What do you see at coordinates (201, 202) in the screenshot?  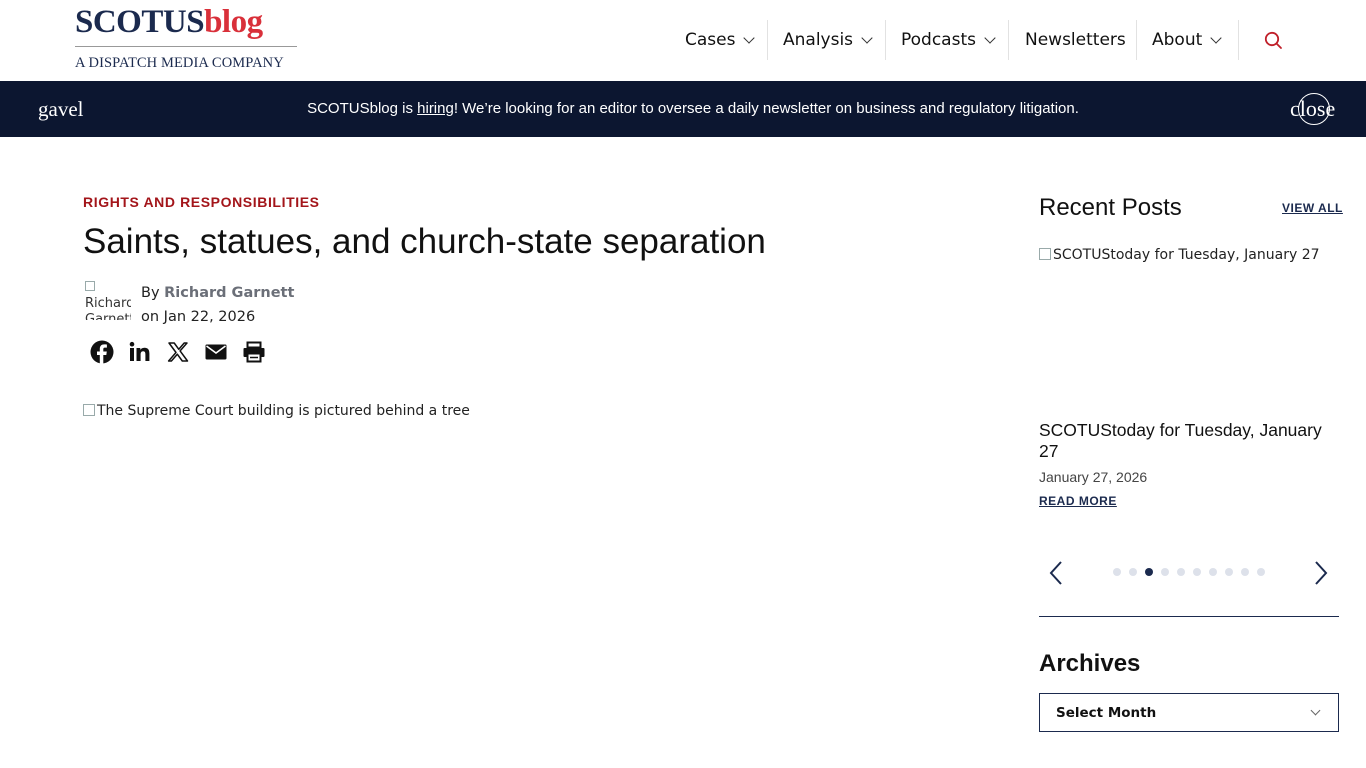 I see `article-category-link: RIGHTS AND RESPONSIBILITIES` at bounding box center [201, 202].